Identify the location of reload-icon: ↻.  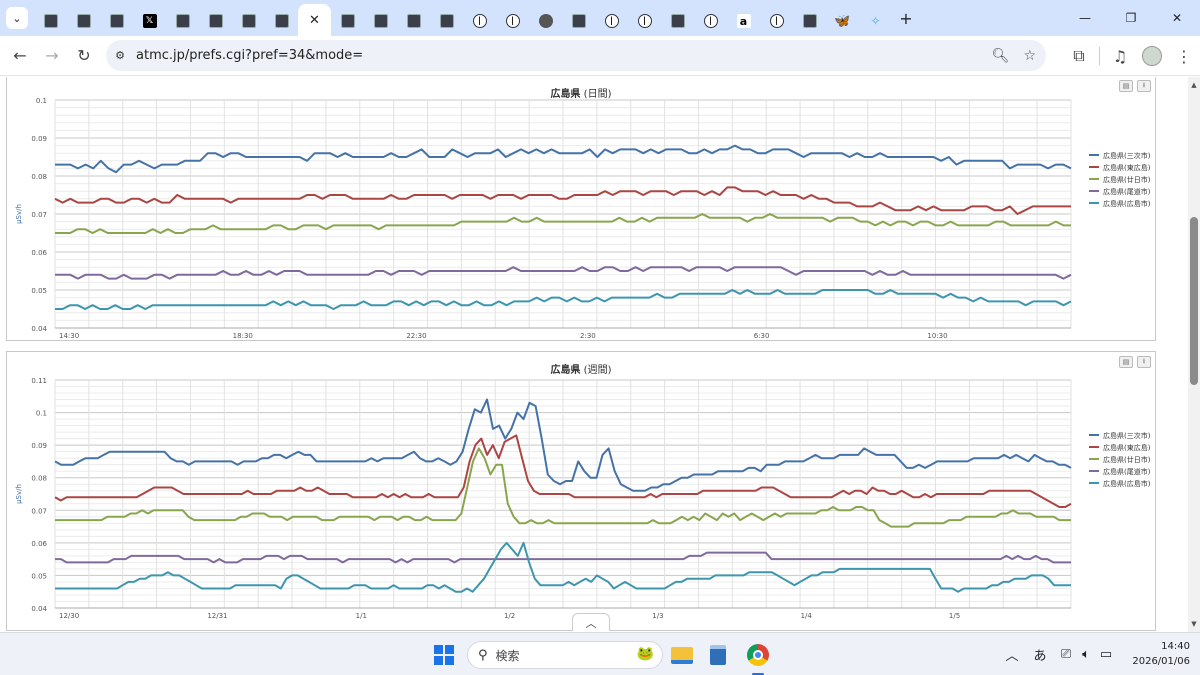
(84, 56).